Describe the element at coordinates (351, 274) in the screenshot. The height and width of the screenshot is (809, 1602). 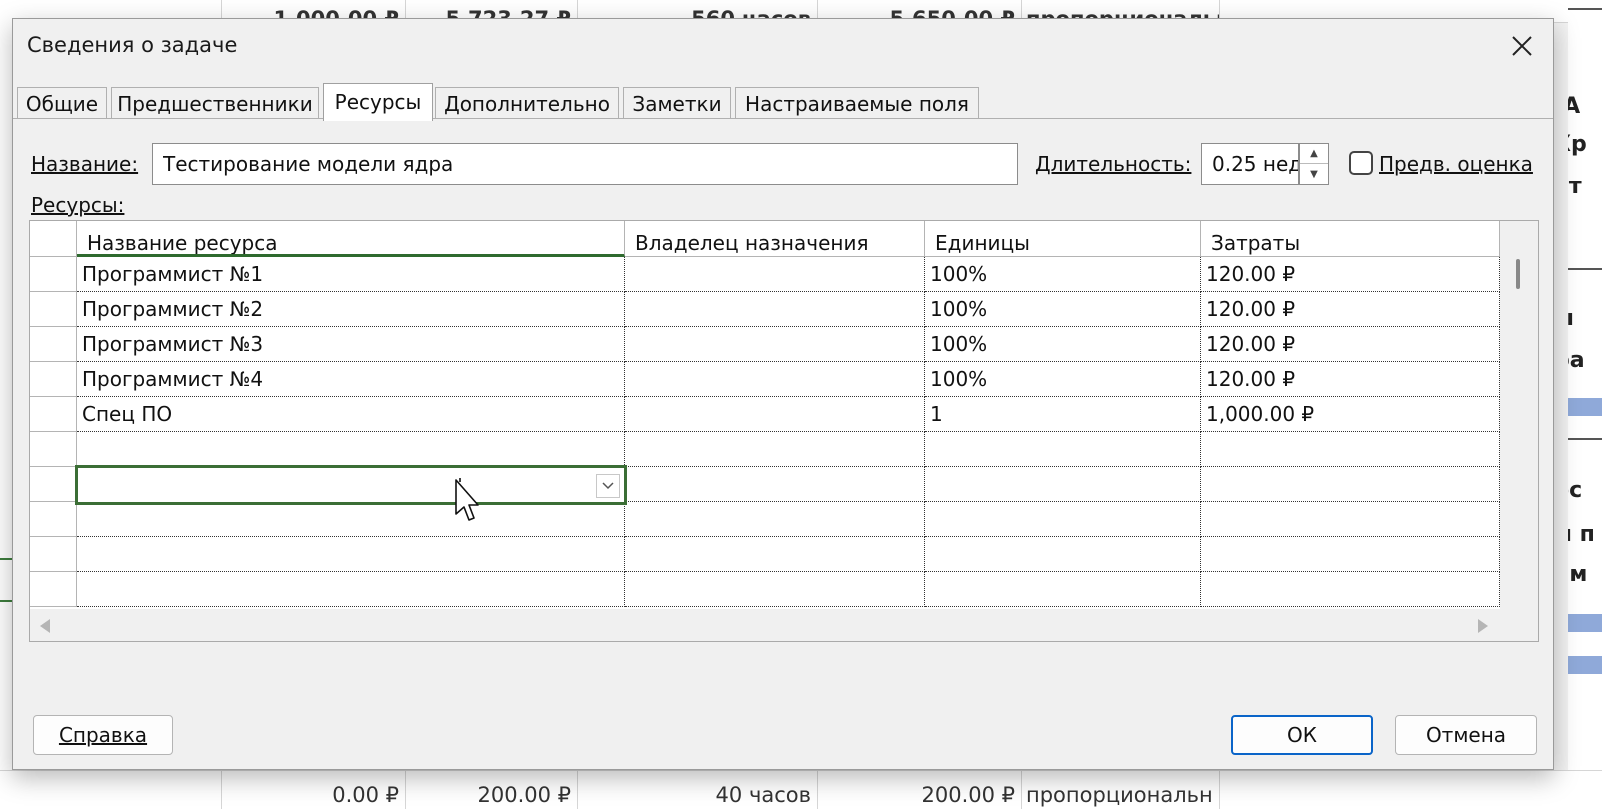
I see `cell-resource-name: Программист №1` at that location.